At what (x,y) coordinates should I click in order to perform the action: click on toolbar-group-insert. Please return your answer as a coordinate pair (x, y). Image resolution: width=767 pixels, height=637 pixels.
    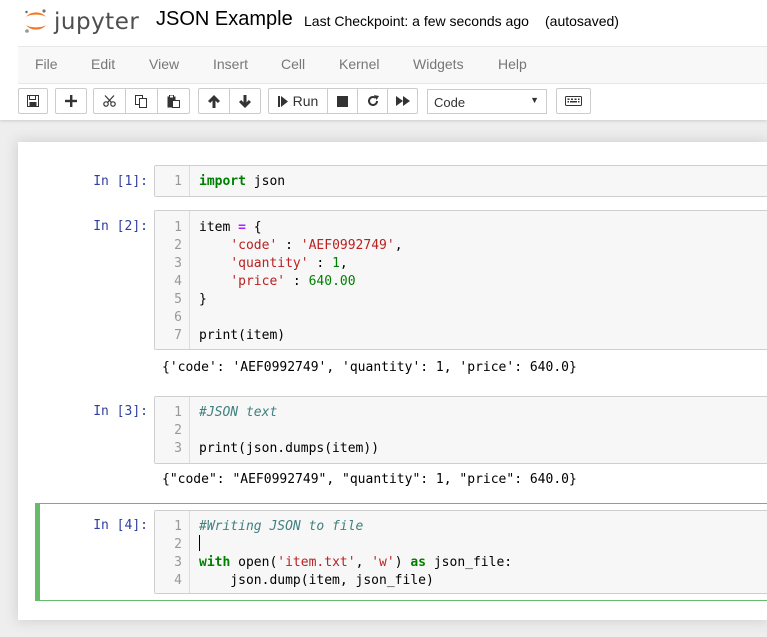
    Looking at the image, I should click on (71, 101).